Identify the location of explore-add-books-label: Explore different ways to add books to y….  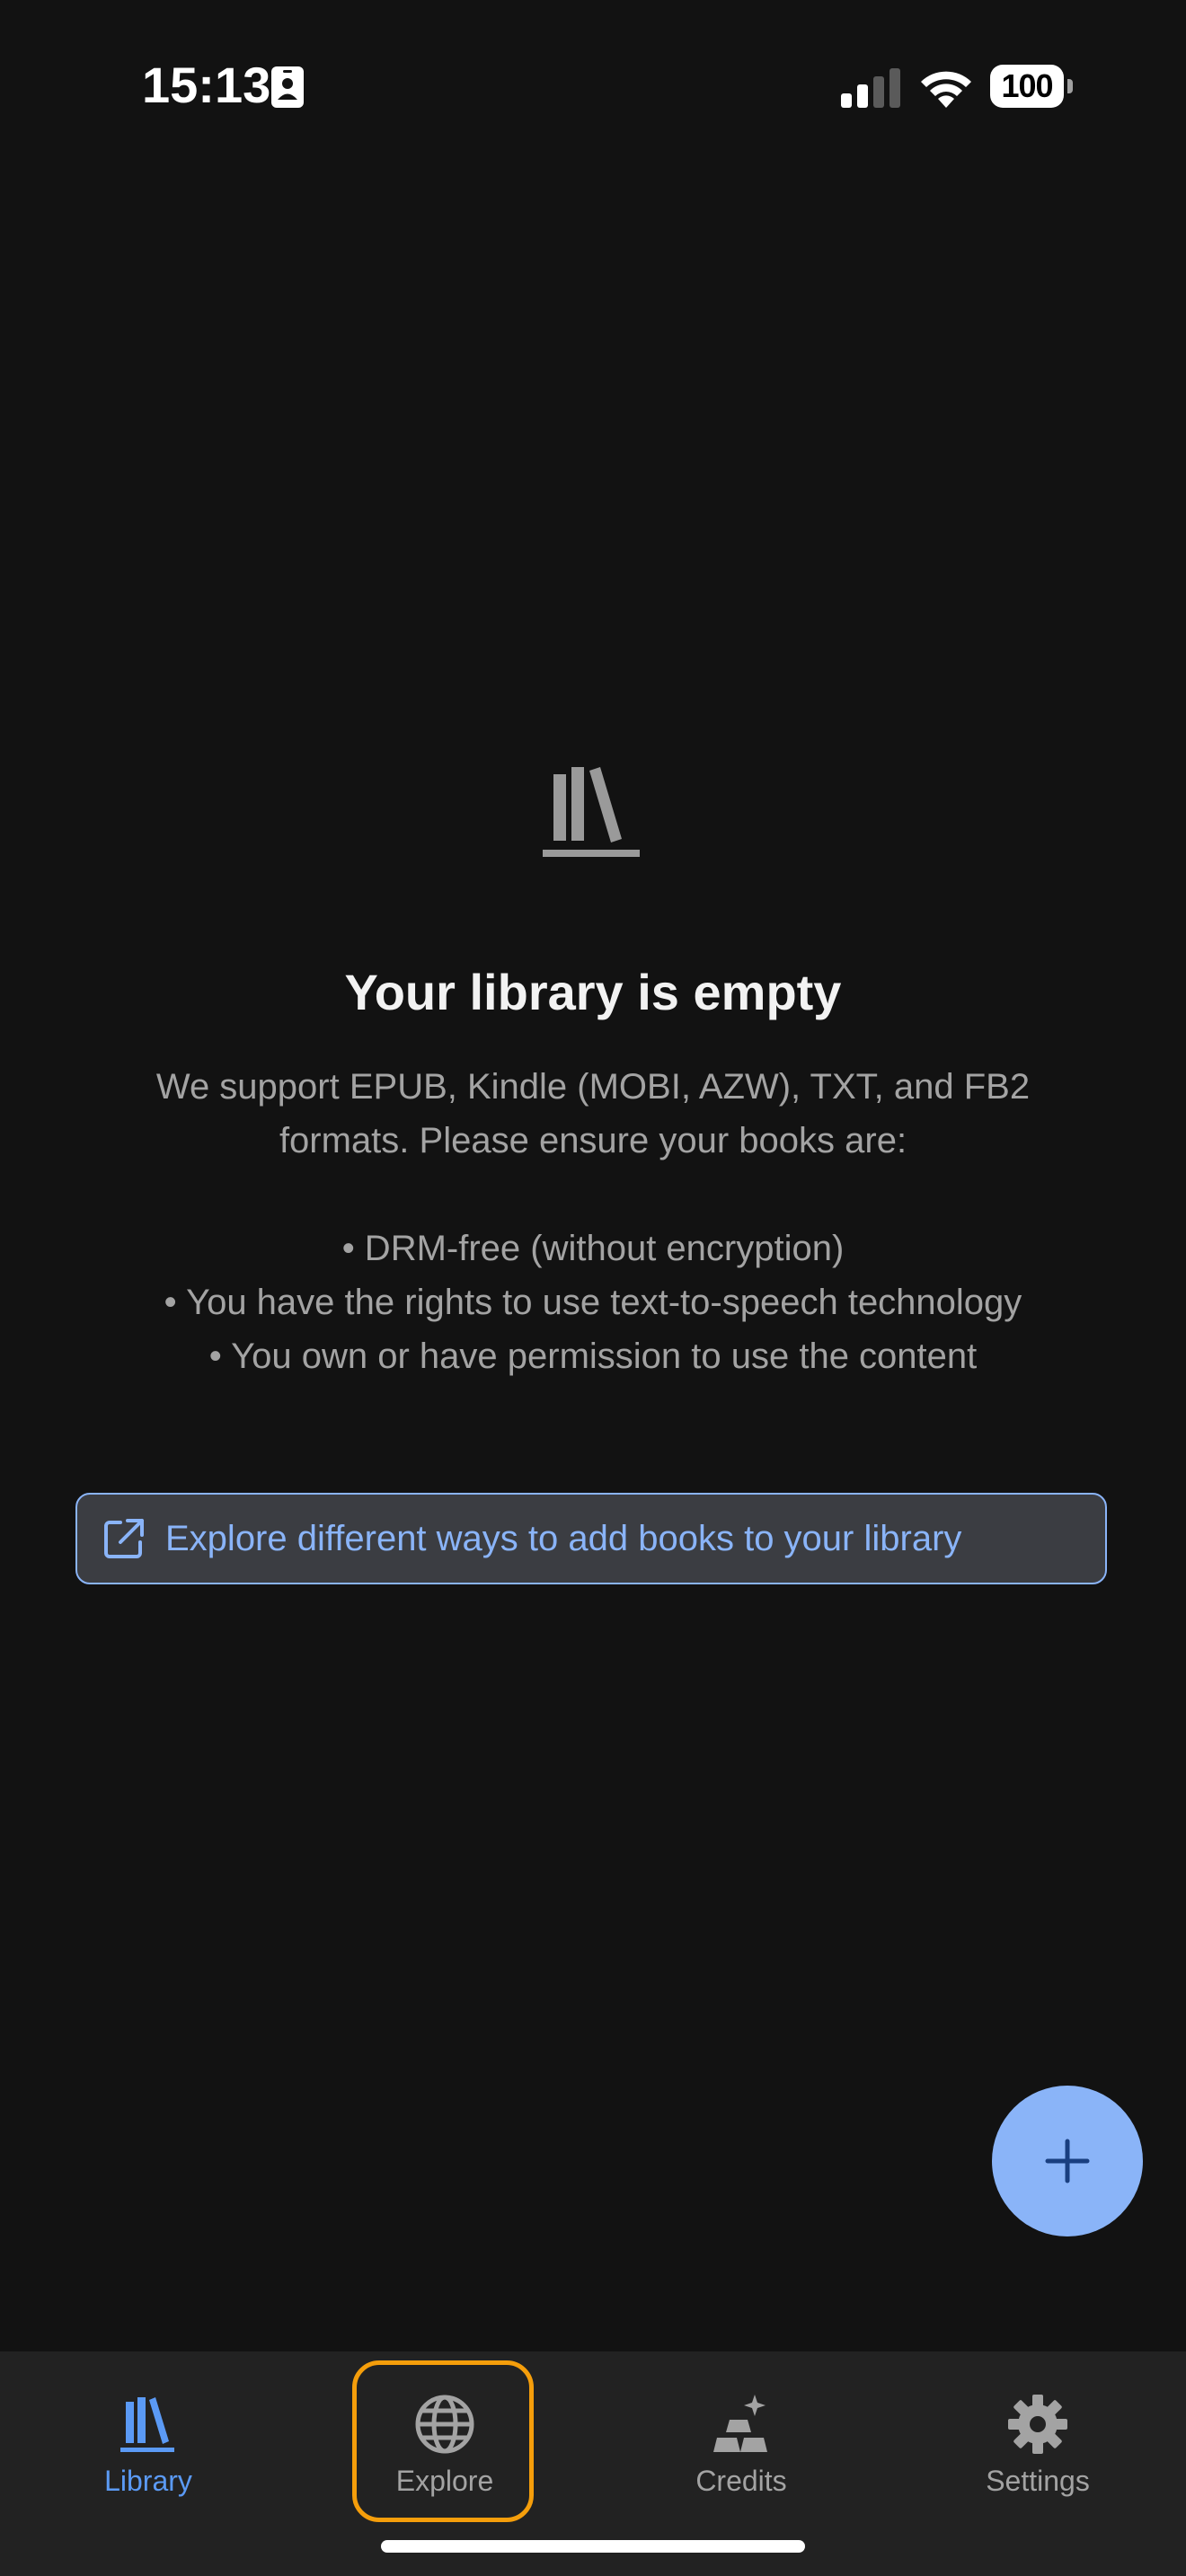
(563, 1538).